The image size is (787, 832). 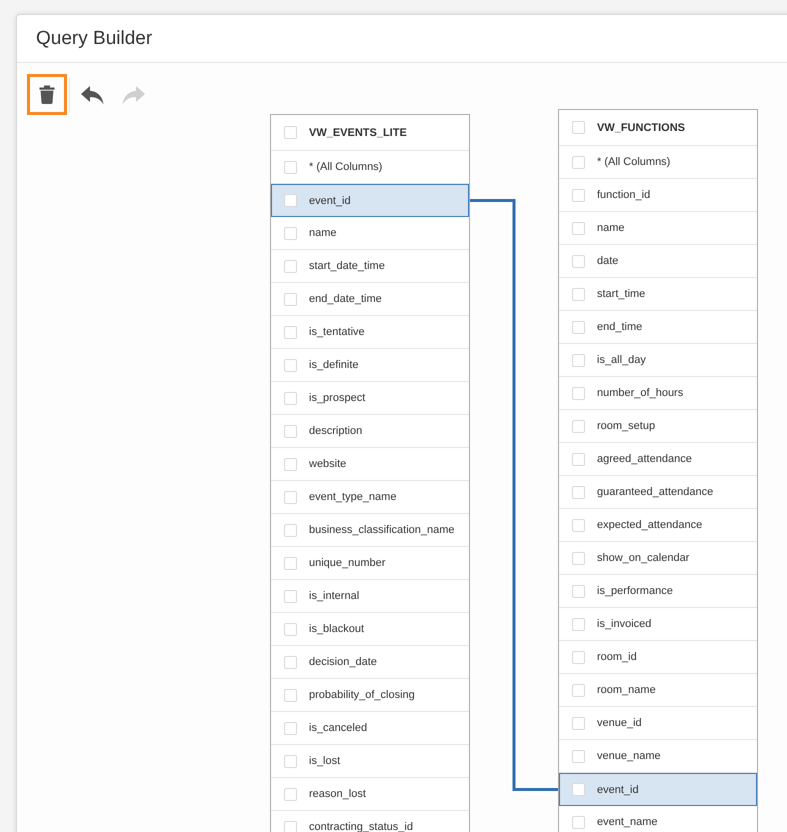 I want to click on column-row: is_tentative, so click(x=370, y=332).